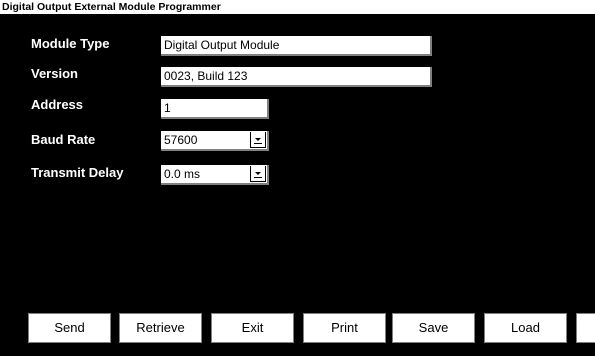  I want to click on send-button: Send, so click(69, 328).